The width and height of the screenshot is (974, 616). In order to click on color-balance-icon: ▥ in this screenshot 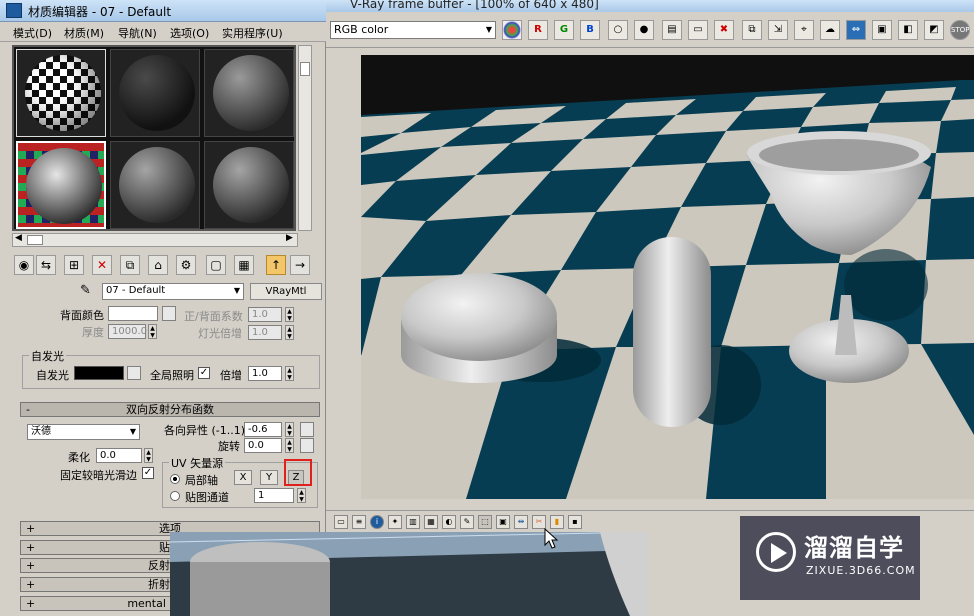, I will do `click(413, 522)`.